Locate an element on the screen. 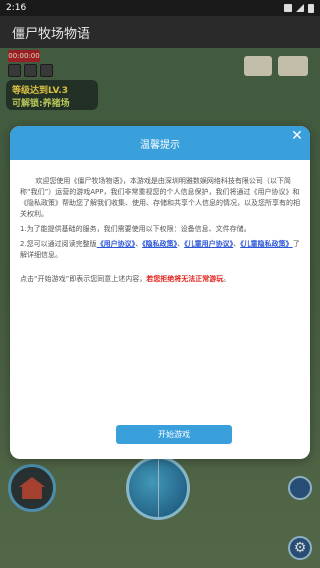 This screenshot has width=320, height=568. start-game-button: 开始游戏 is located at coordinates (174, 434).